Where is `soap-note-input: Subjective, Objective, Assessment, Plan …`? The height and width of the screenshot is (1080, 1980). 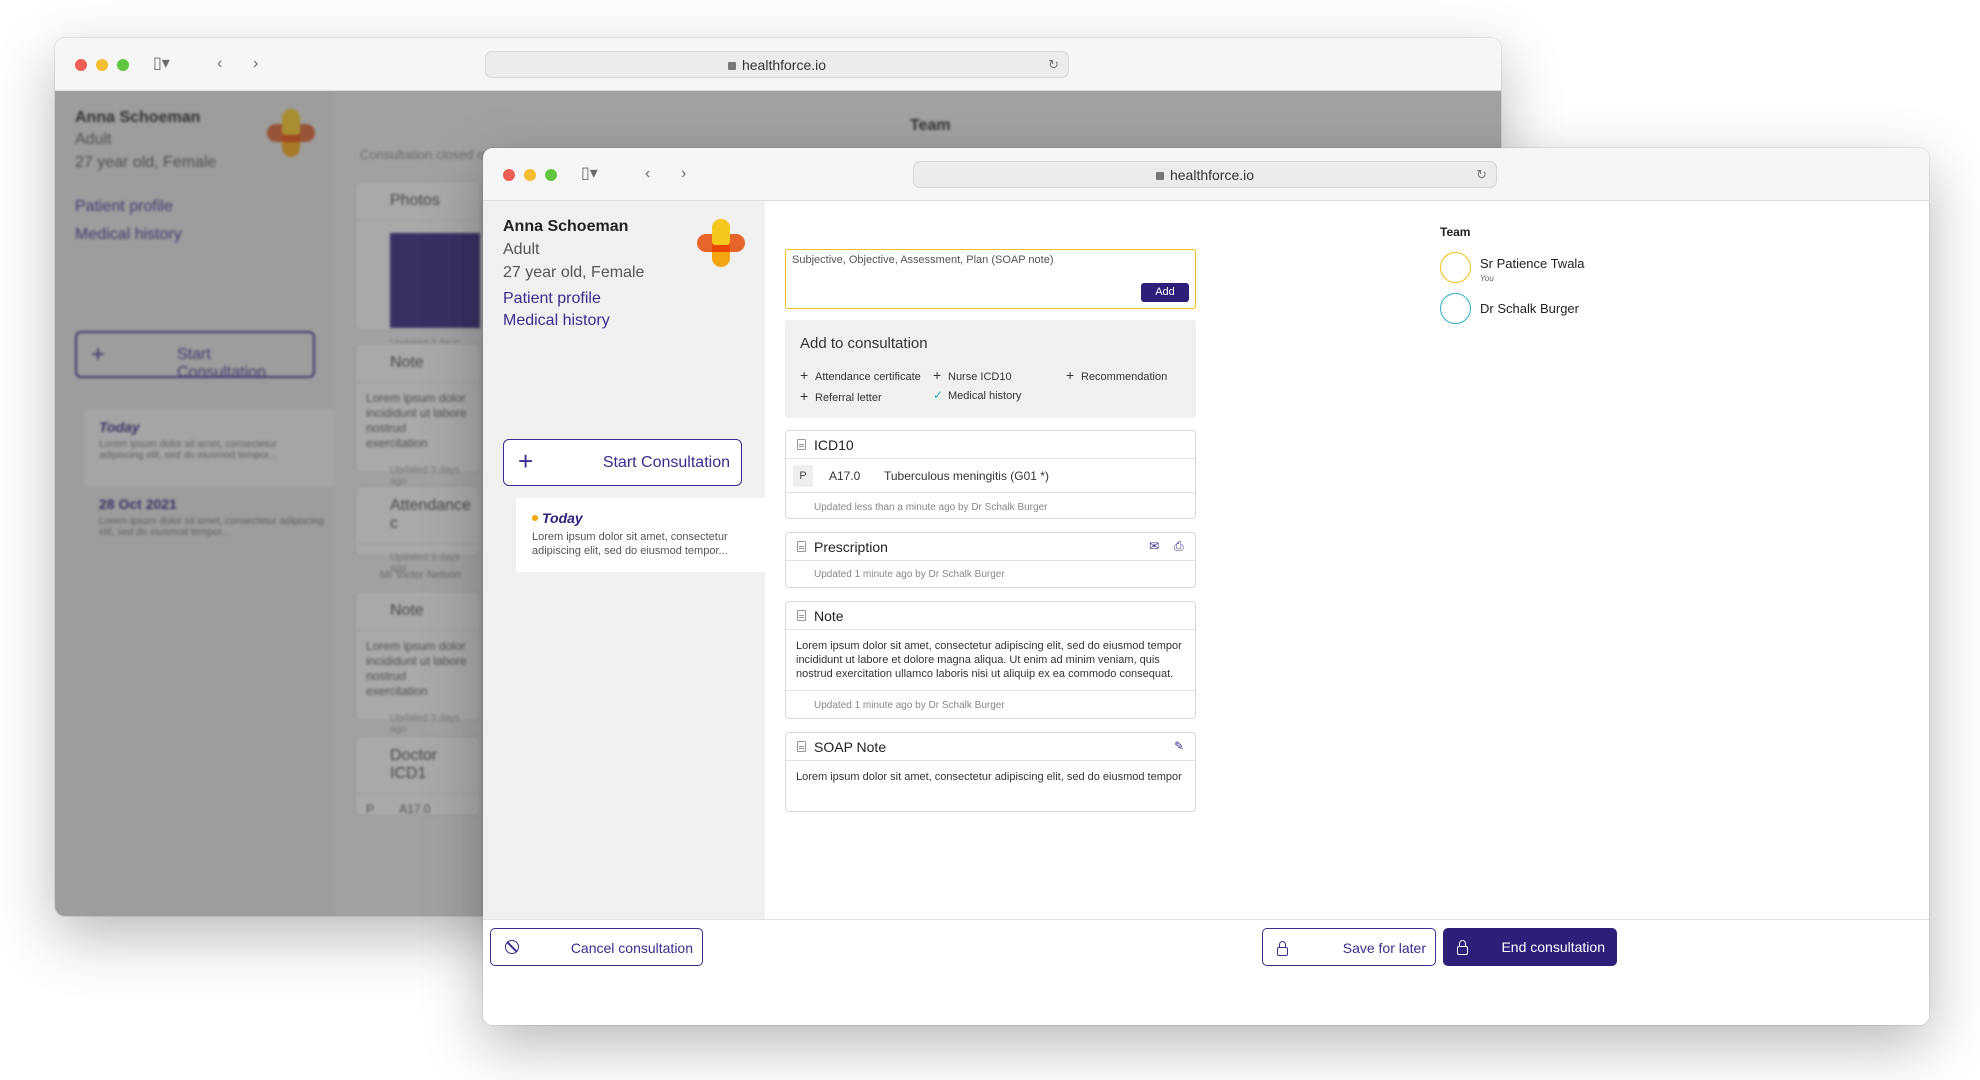 soap-note-input: Subjective, Objective, Assessment, Plan … is located at coordinates (990, 279).